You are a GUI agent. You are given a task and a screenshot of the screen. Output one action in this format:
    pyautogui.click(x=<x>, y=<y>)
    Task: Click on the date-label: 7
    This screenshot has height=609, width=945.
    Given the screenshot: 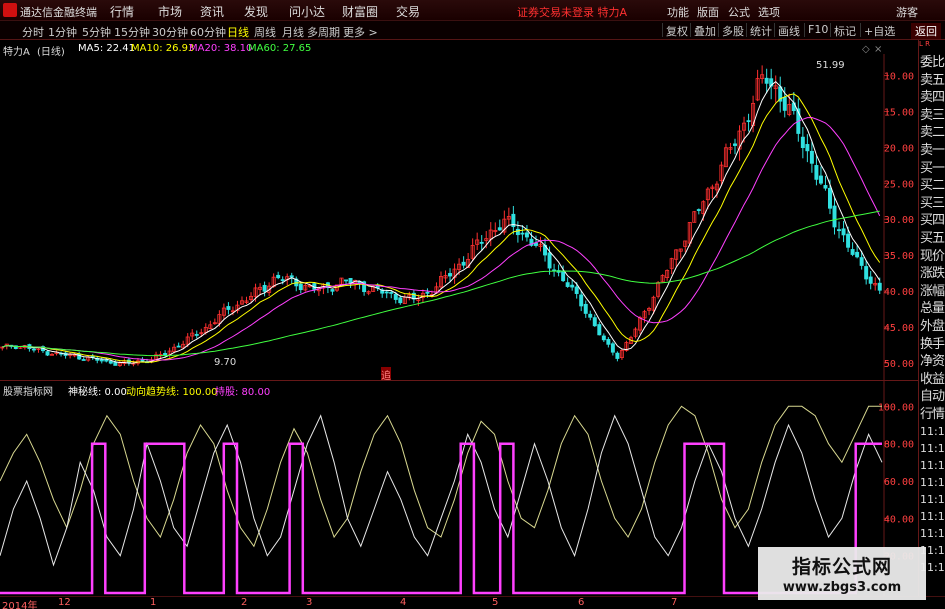 What is the action you would take?
    pyautogui.click(x=674, y=602)
    